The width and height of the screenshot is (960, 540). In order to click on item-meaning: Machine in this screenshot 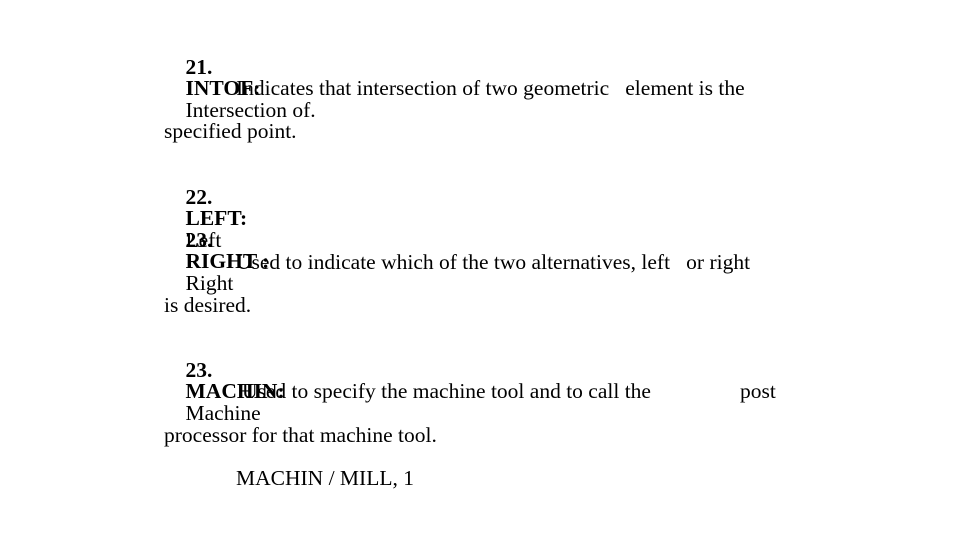, I will do `click(223, 412)`.